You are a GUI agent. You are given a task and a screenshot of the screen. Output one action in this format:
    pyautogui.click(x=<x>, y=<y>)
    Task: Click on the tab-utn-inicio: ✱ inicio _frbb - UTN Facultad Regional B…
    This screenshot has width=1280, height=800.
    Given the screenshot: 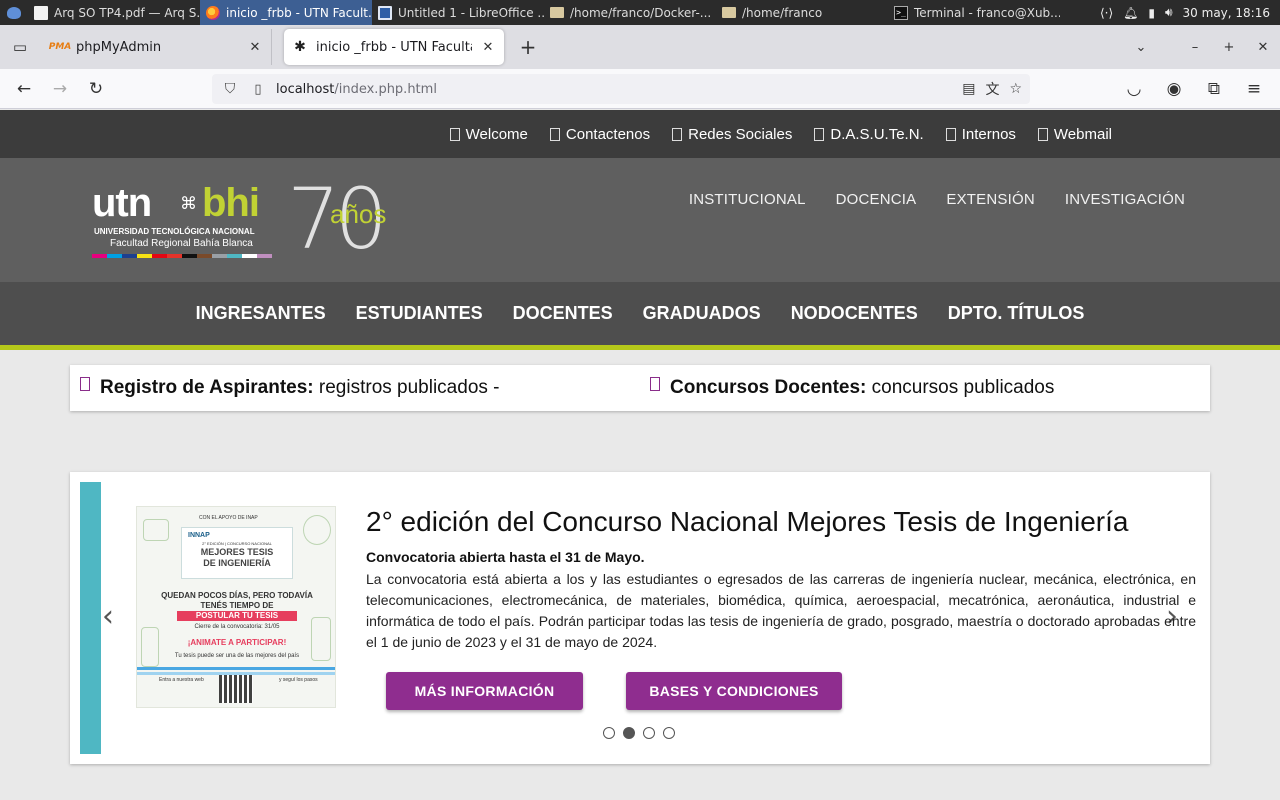 What is the action you would take?
    pyautogui.click(x=394, y=47)
    